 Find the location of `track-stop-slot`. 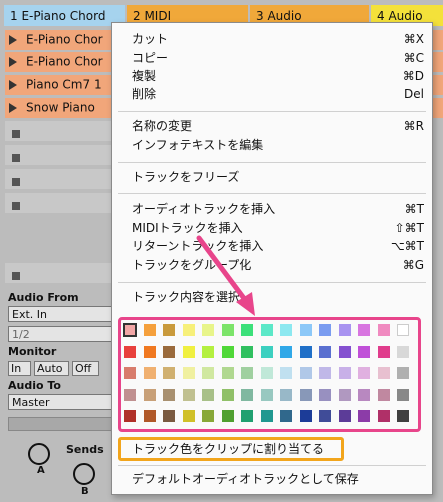

track-stop-slot is located at coordinates (59, 273).